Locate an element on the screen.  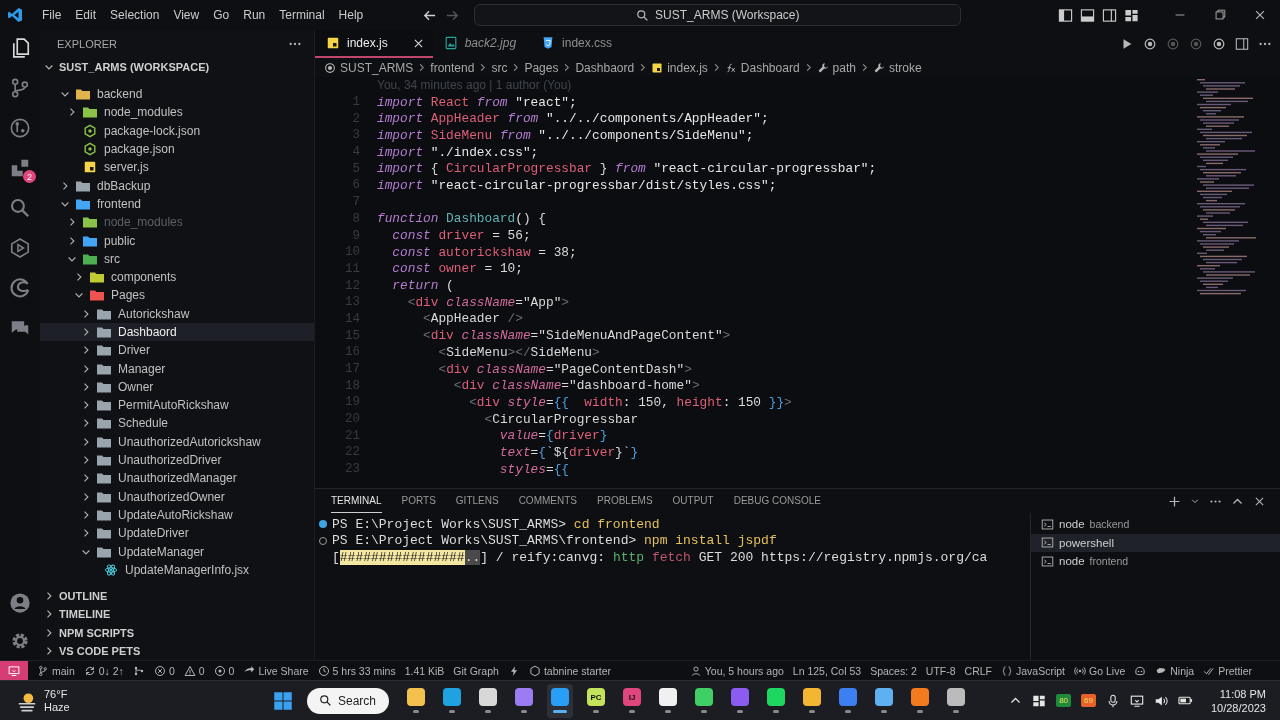
tree-item: PermitAutoRickshaw is located at coordinates (177, 405).